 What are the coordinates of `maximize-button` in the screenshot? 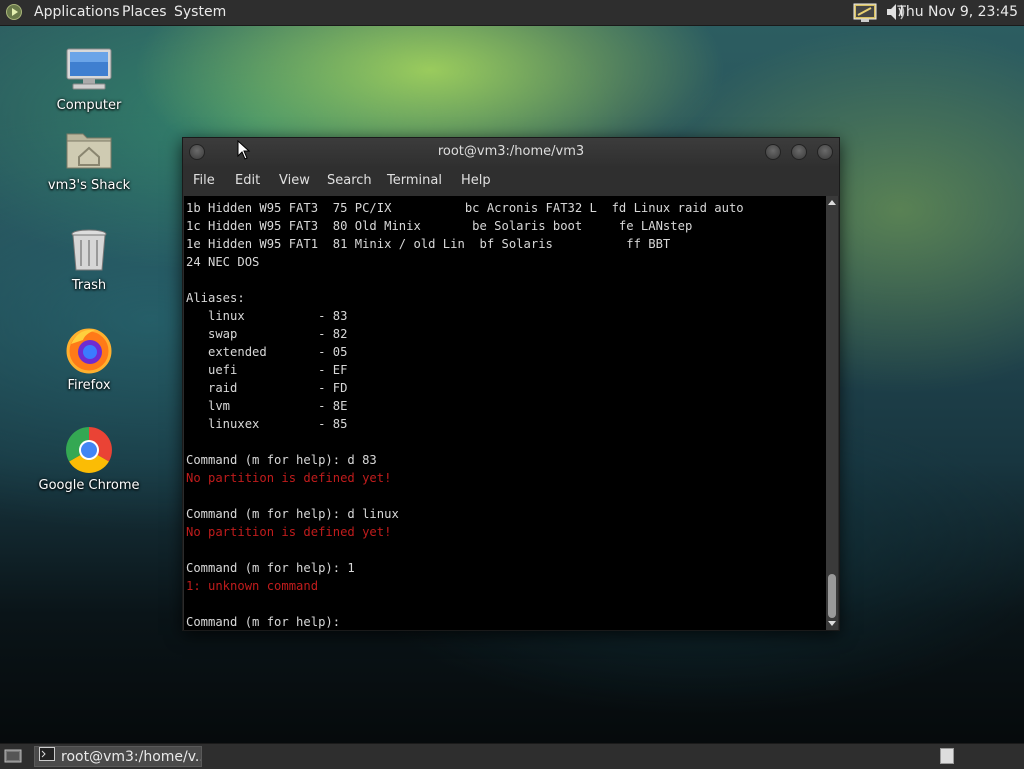 It's located at (799, 152).